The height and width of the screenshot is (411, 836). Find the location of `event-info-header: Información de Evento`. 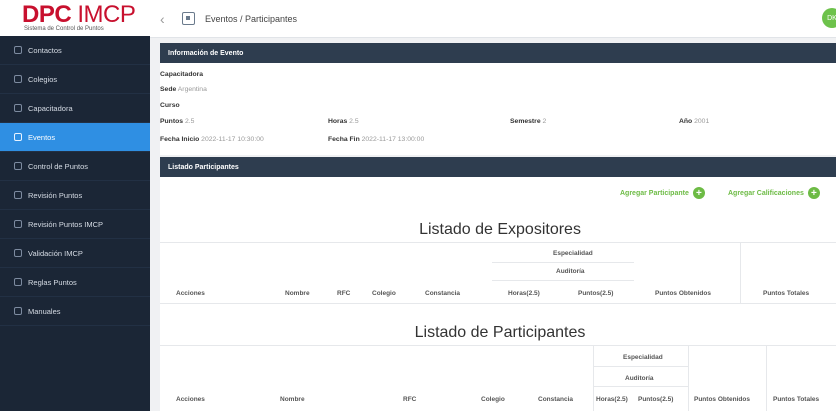

event-info-header: Información de Evento is located at coordinates (498, 53).